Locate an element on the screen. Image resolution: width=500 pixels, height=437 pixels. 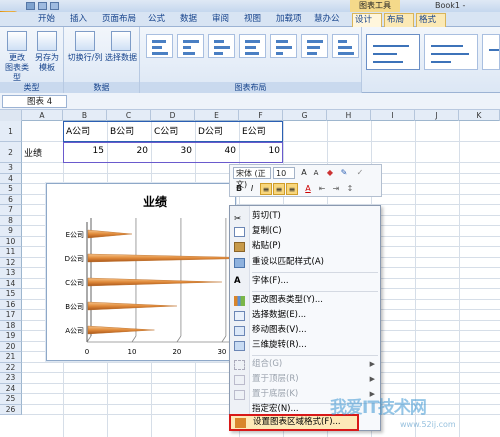
indent-decrease-icon: ⇤ is located at coordinates (322, 189).